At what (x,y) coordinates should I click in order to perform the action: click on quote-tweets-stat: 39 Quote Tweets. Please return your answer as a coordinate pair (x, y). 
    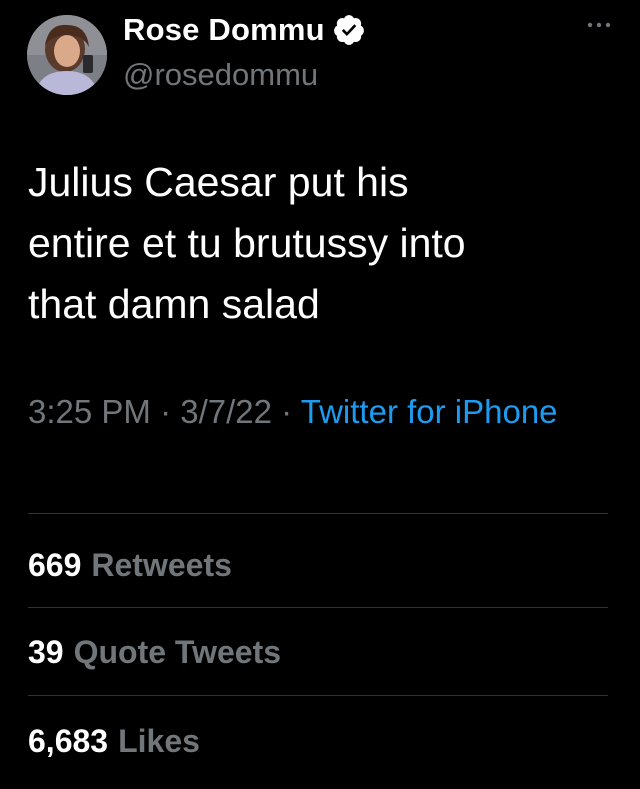
    Looking at the image, I should click on (318, 652).